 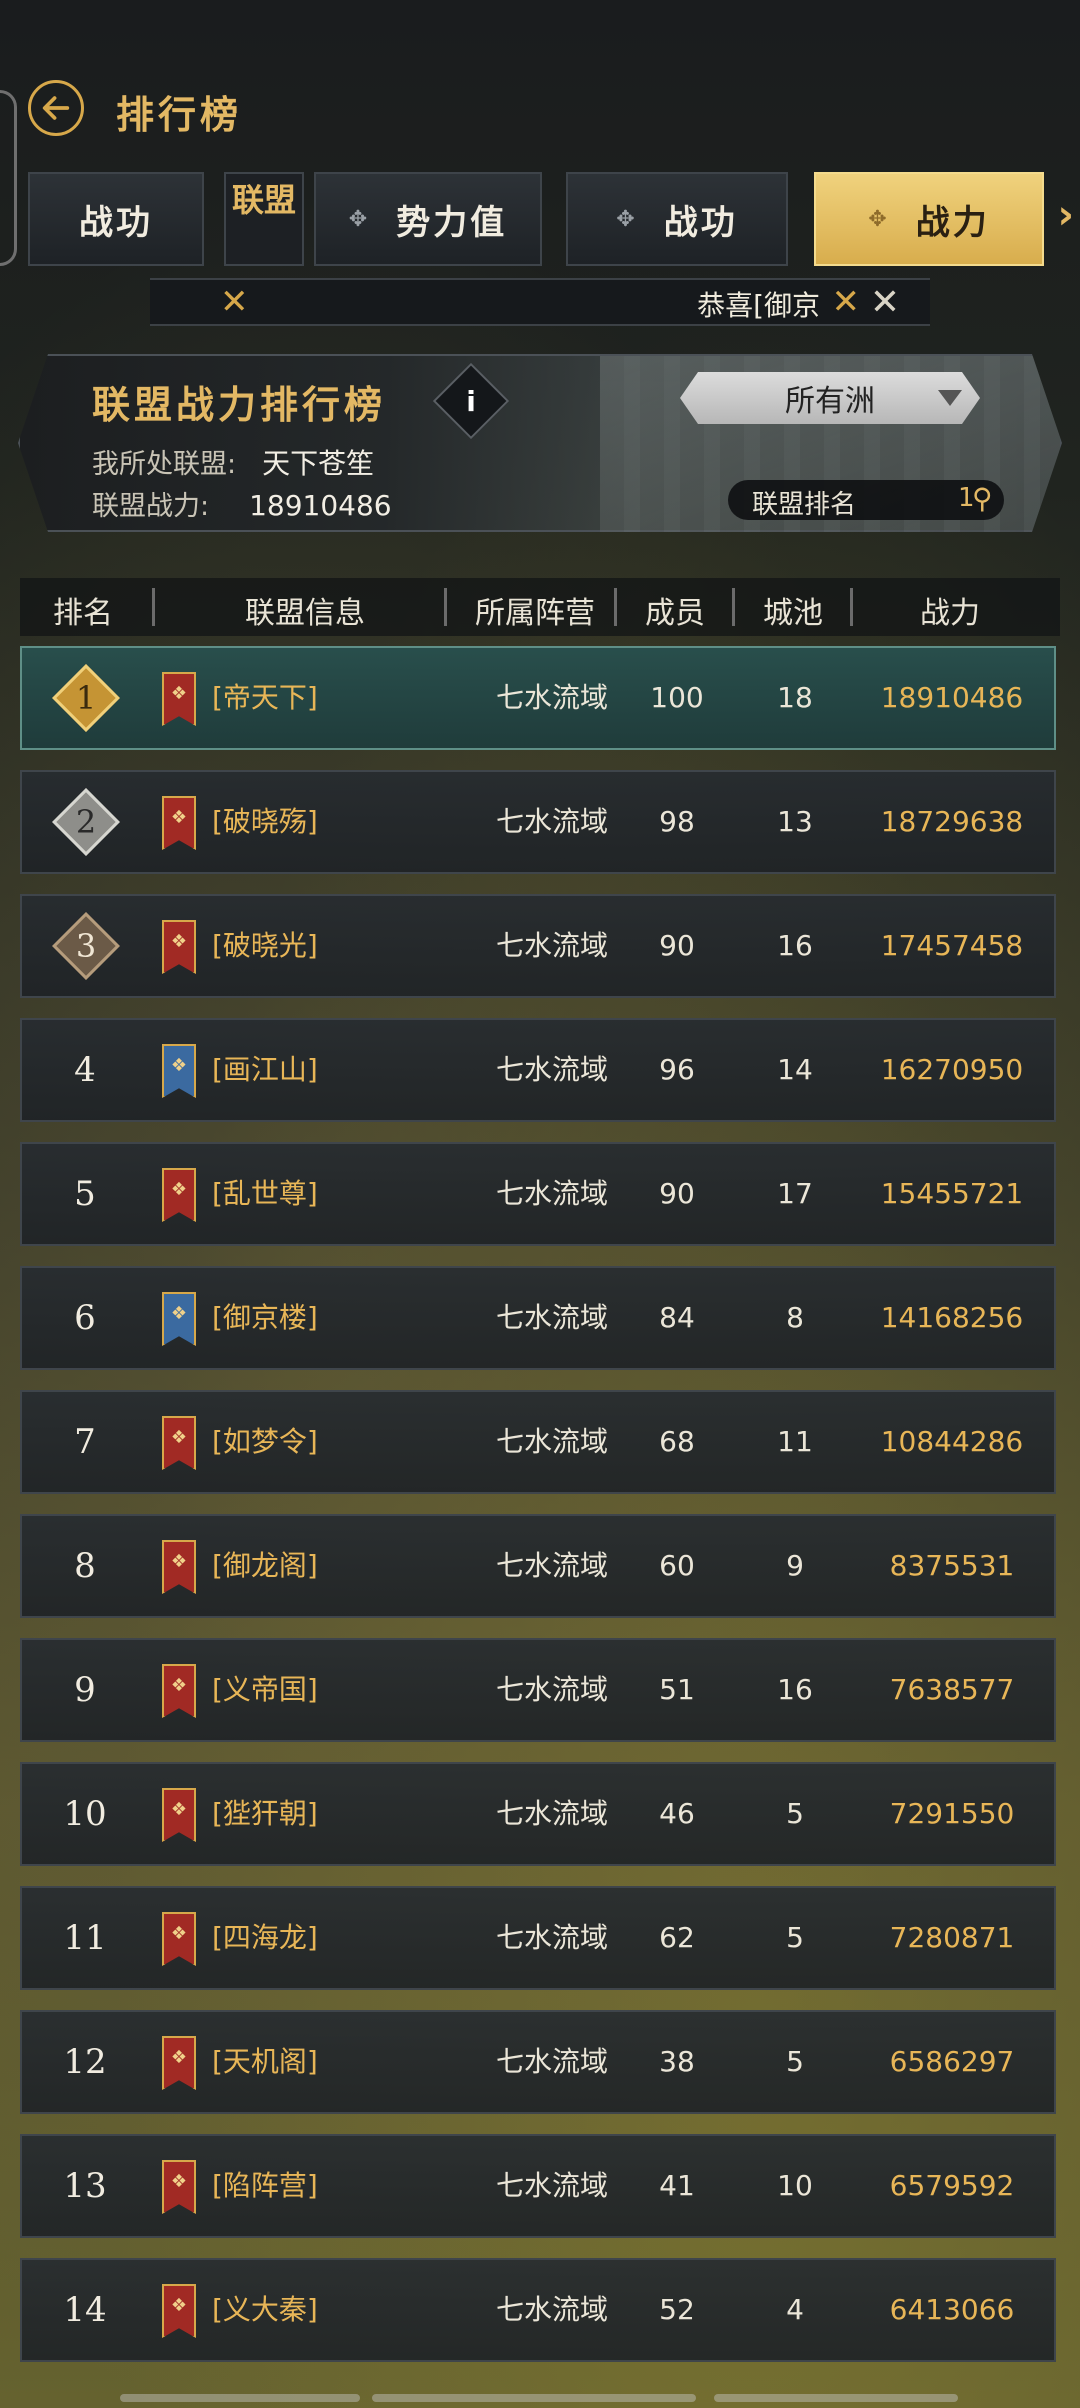 I want to click on info-button: i, so click(x=471, y=401).